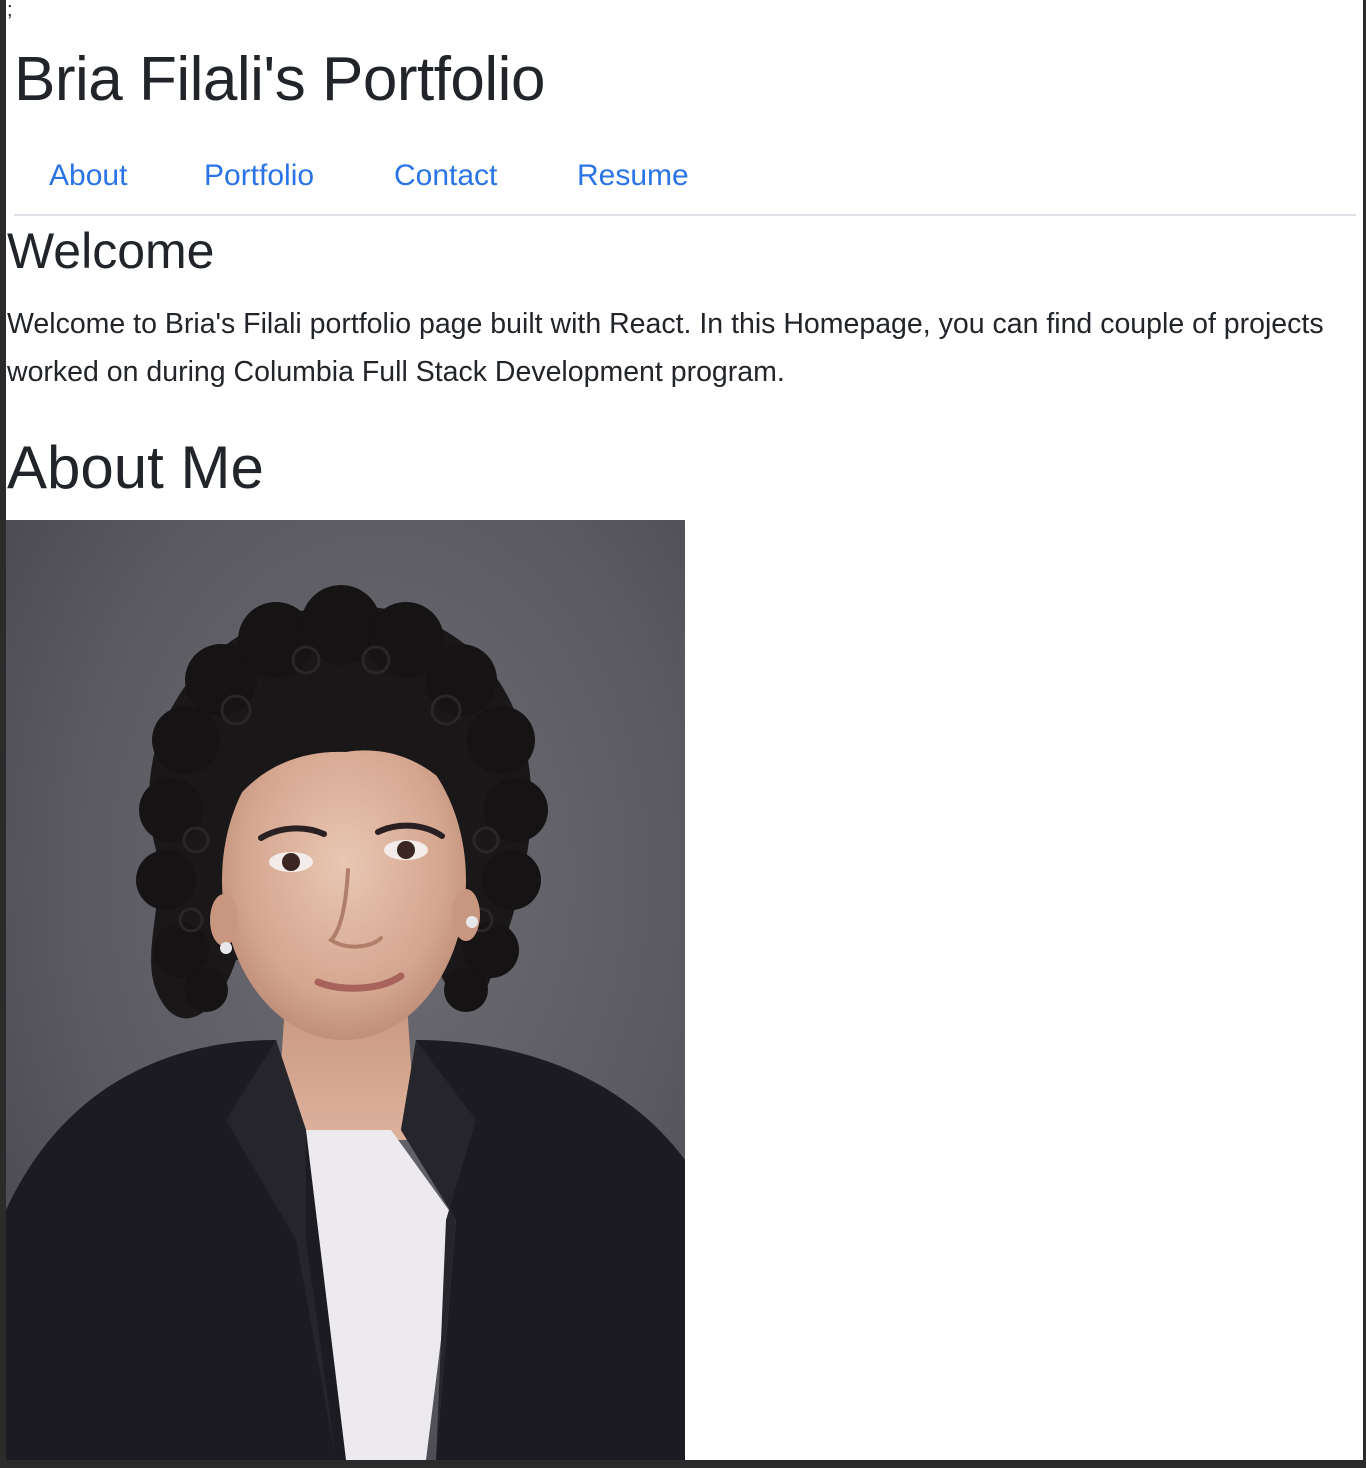 This screenshot has height=1468, width=1366. What do you see at coordinates (279, 79) in the screenshot?
I see `site-title: Bria Filali's Portfolio` at bounding box center [279, 79].